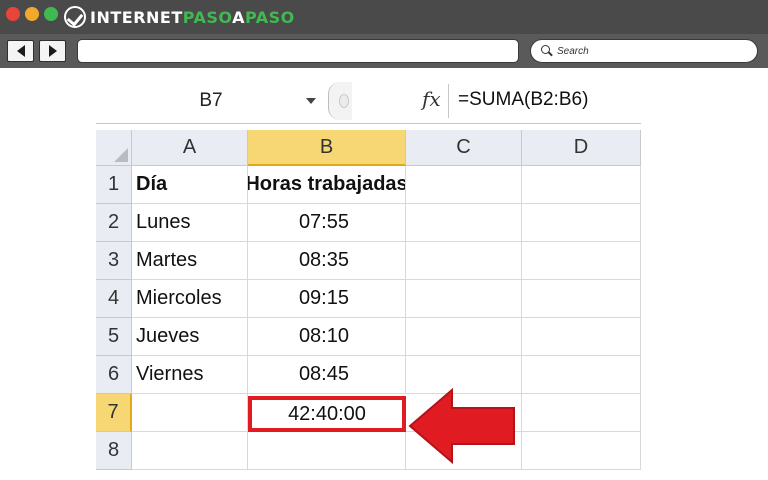 Image resolution: width=768 pixels, height=480 pixels. I want to click on minimize-window-button, so click(32, 14).